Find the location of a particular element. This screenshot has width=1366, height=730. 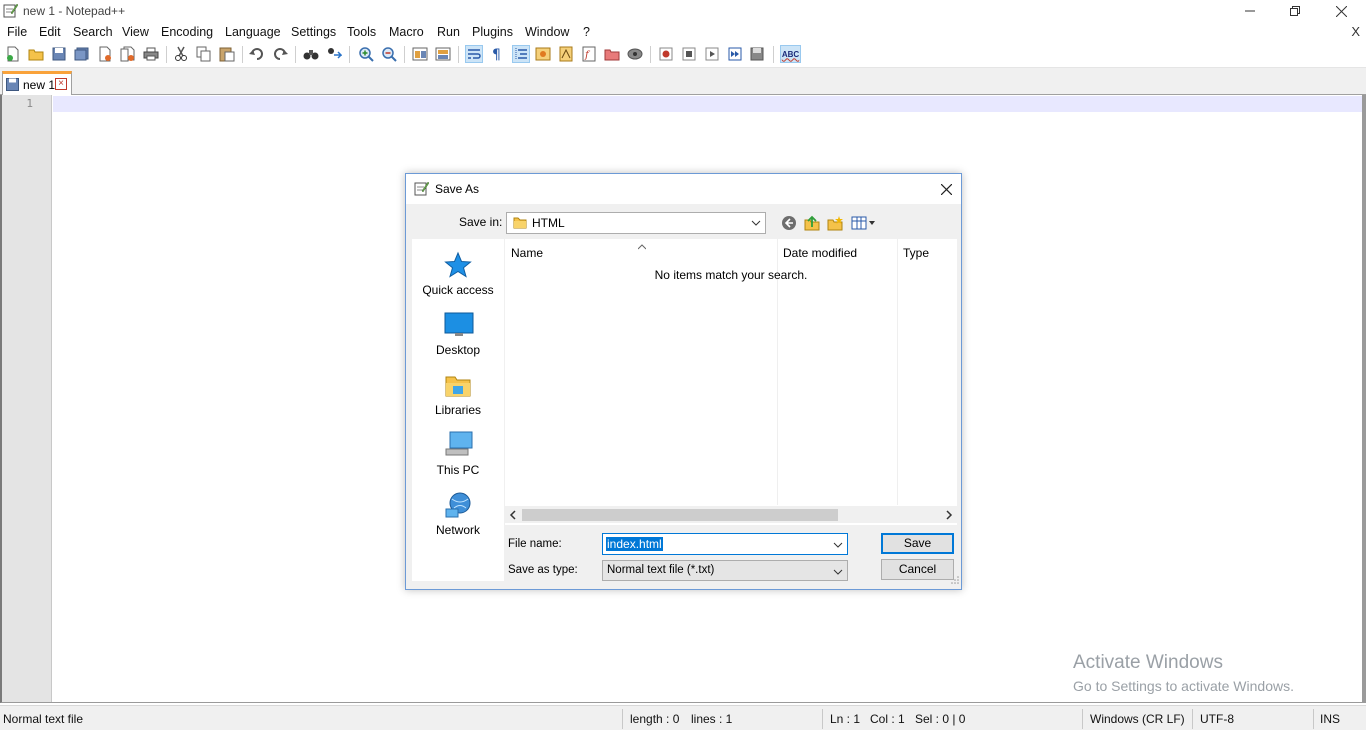

dialog-close-button is located at coordinates (946, 189).